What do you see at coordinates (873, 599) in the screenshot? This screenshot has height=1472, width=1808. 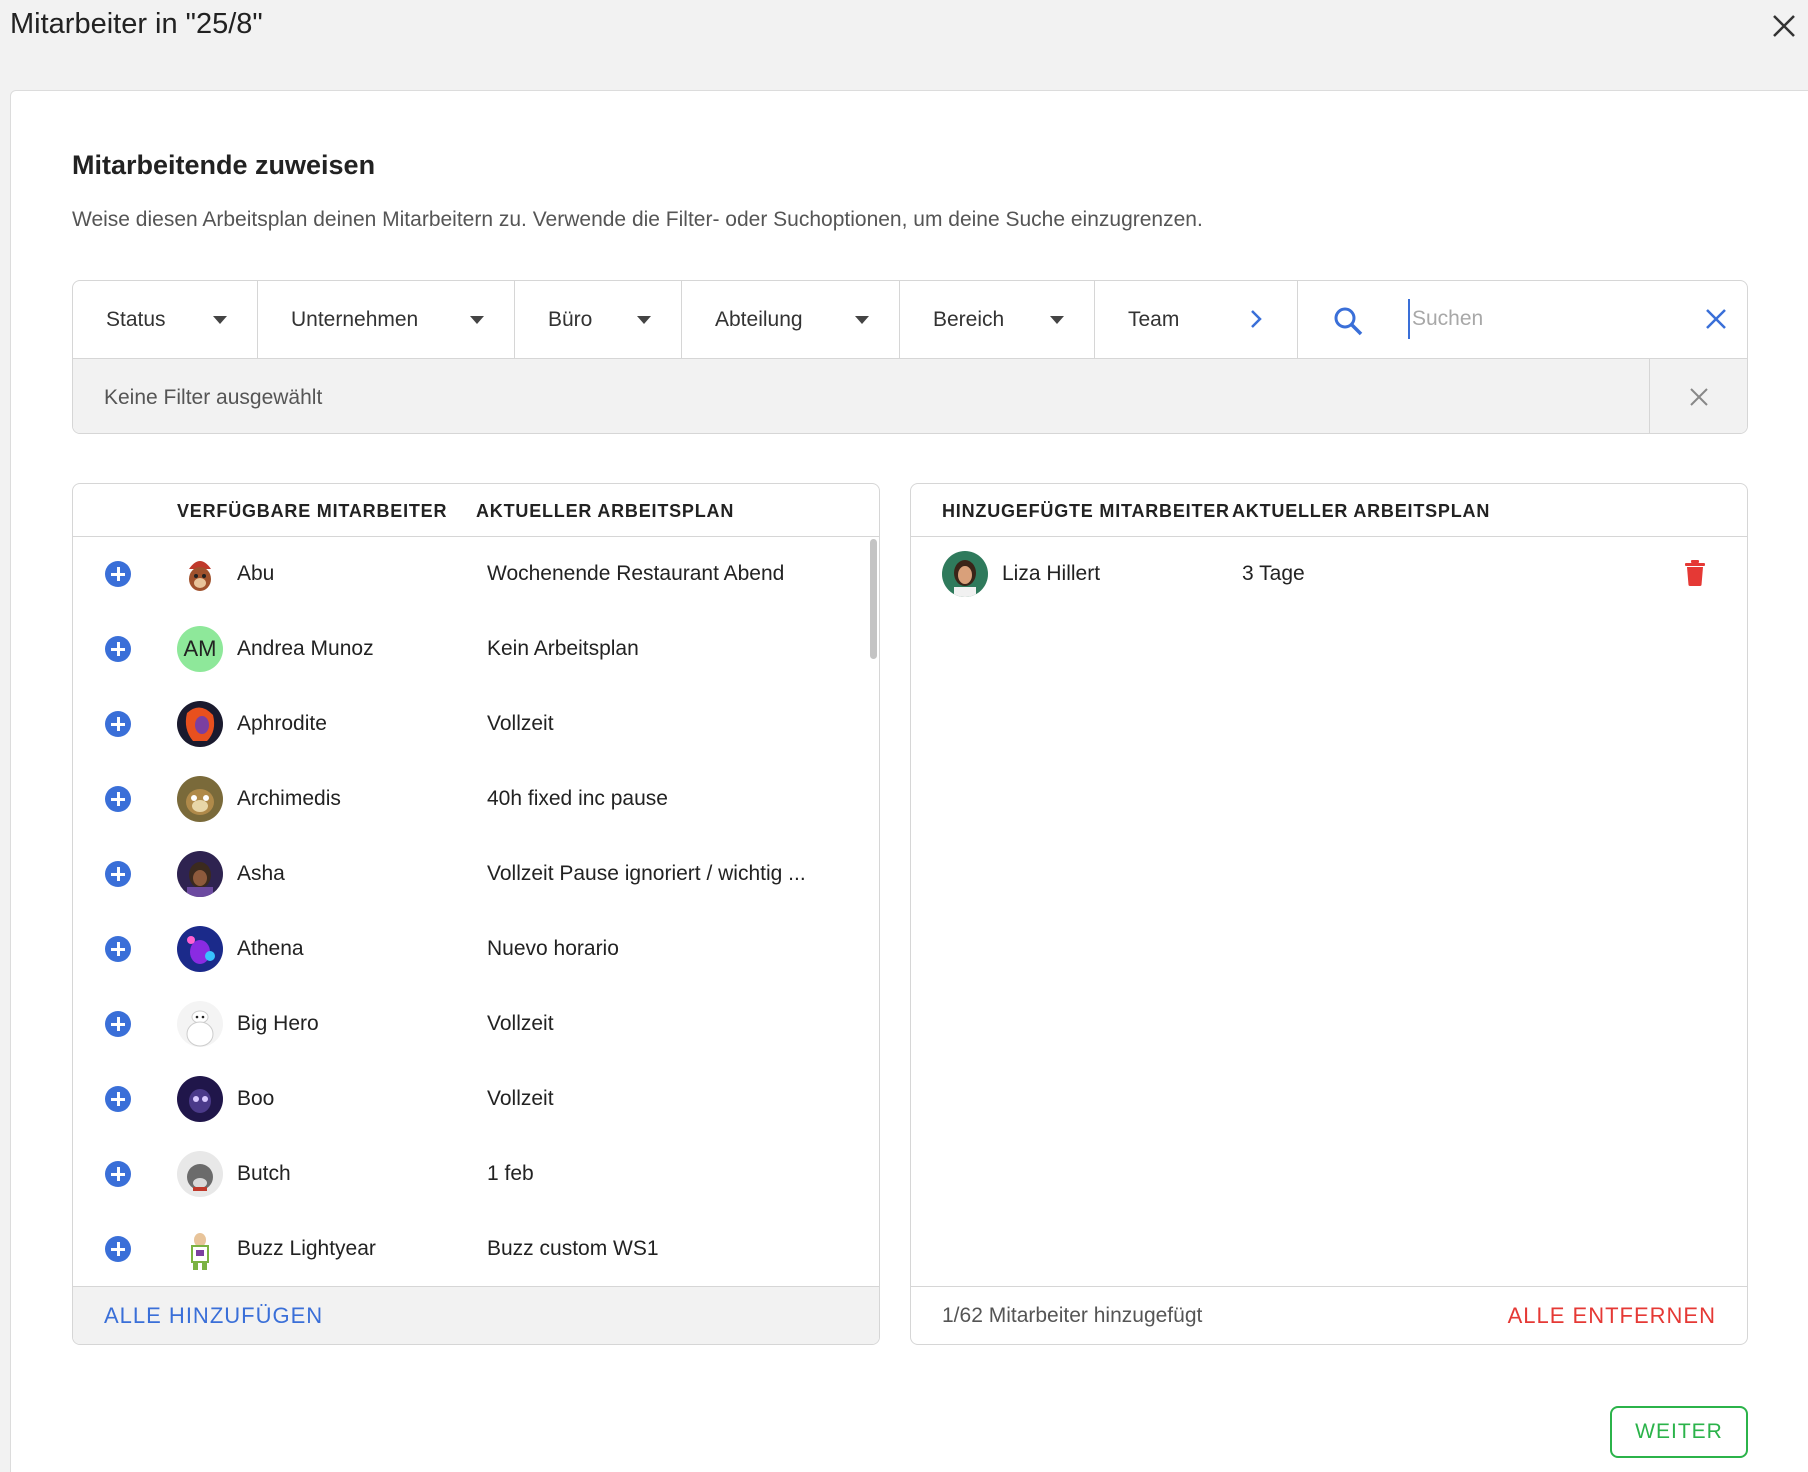 I see `scrollbar` at bounding box center [873, 599].